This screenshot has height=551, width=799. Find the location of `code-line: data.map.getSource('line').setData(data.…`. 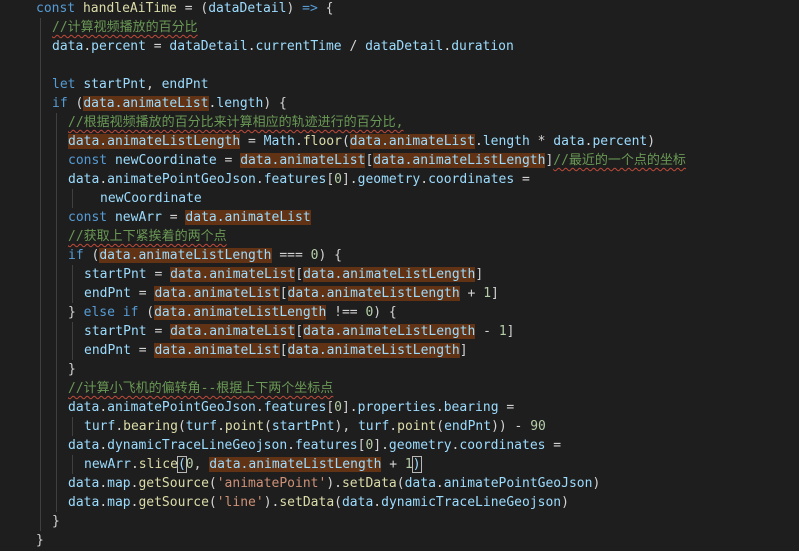

code-line: data.map.getSource('line').setData(data.… is located at coordinates (318, 502).